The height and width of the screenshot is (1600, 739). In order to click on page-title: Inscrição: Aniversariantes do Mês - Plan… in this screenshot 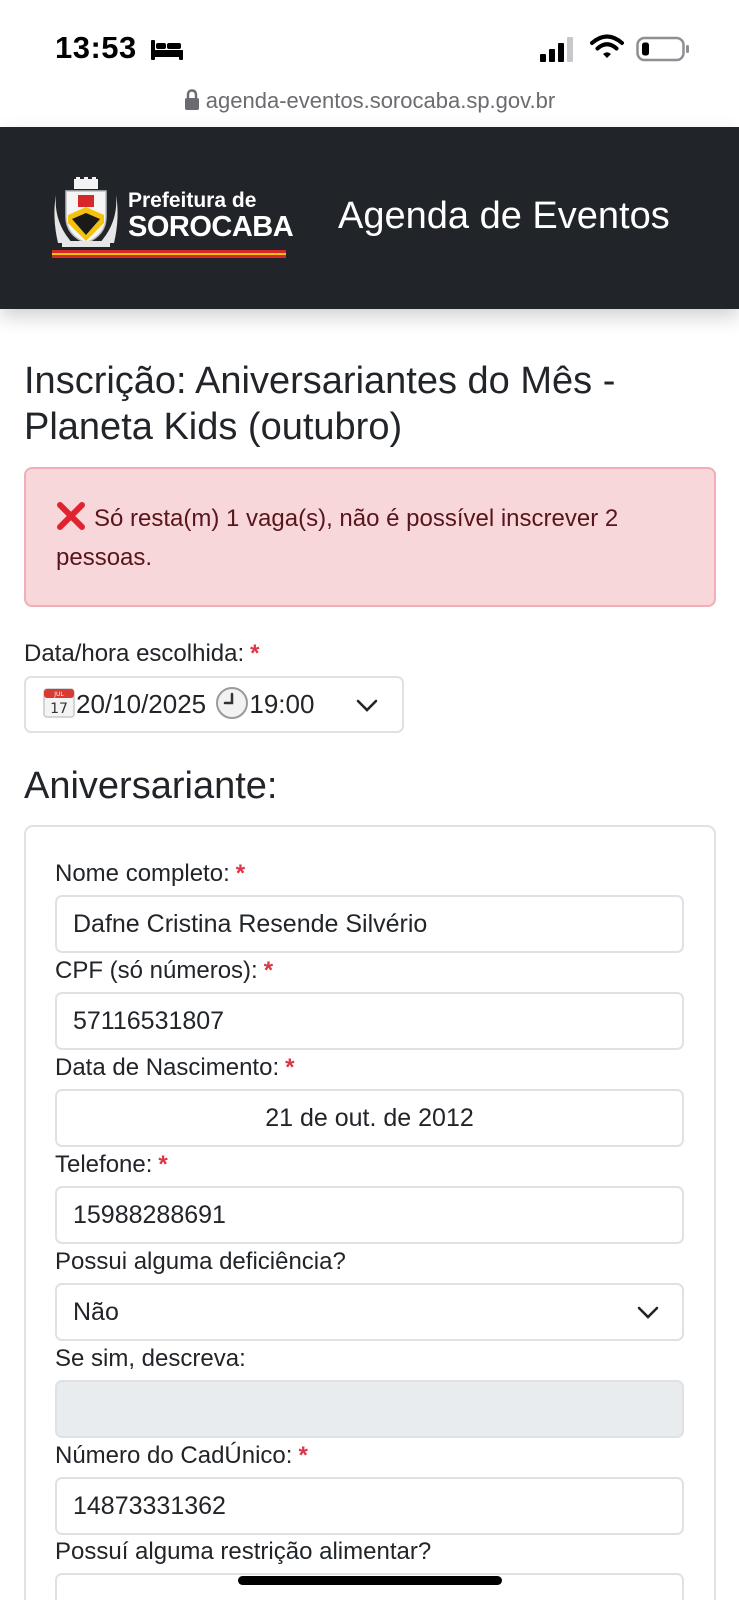, I will do `click(320, 404)`.